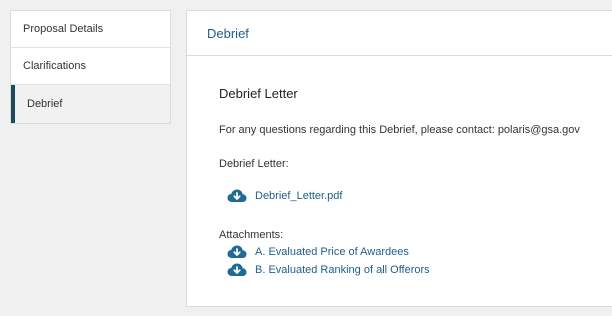 This screenshot has height=316, width=612. I want to click on panel-header: Debrief, so click(399, 33).